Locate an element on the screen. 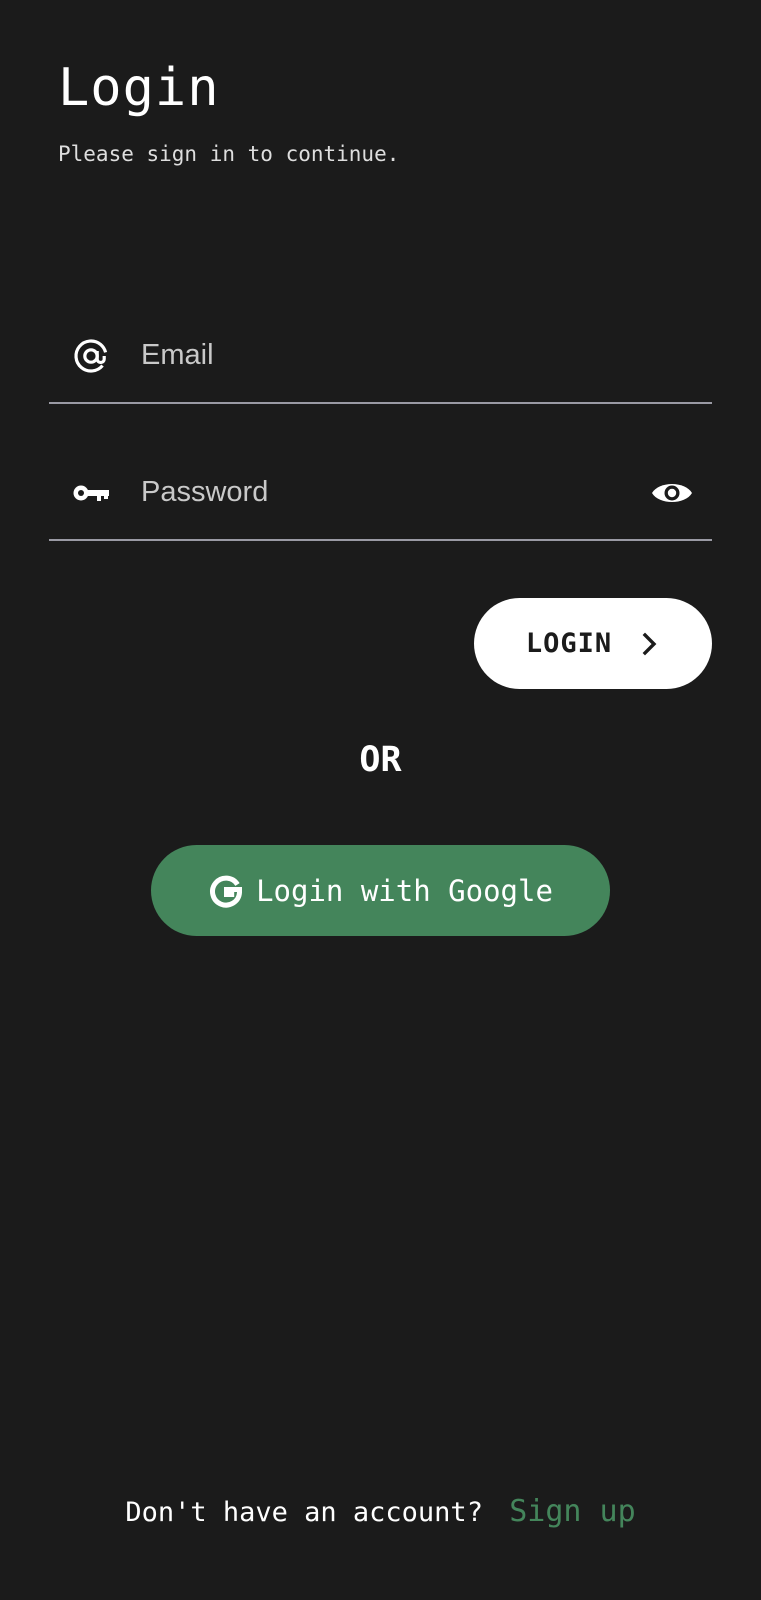 The image size is (761, 1600). google-button-label: Login with Google is located at coordinates (404, 890).